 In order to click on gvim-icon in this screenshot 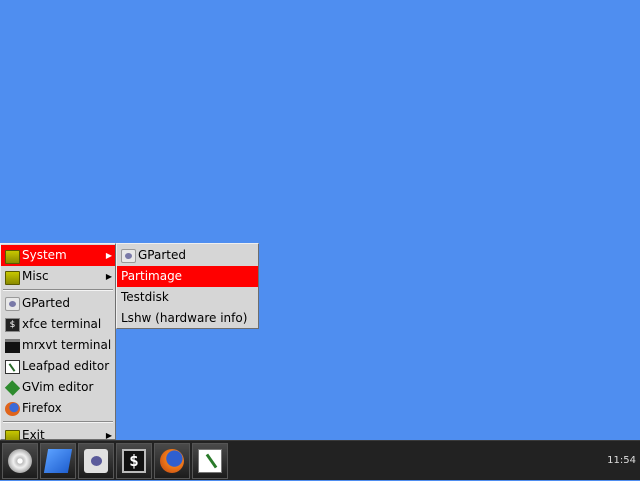, I will do `click(12, 387)`.